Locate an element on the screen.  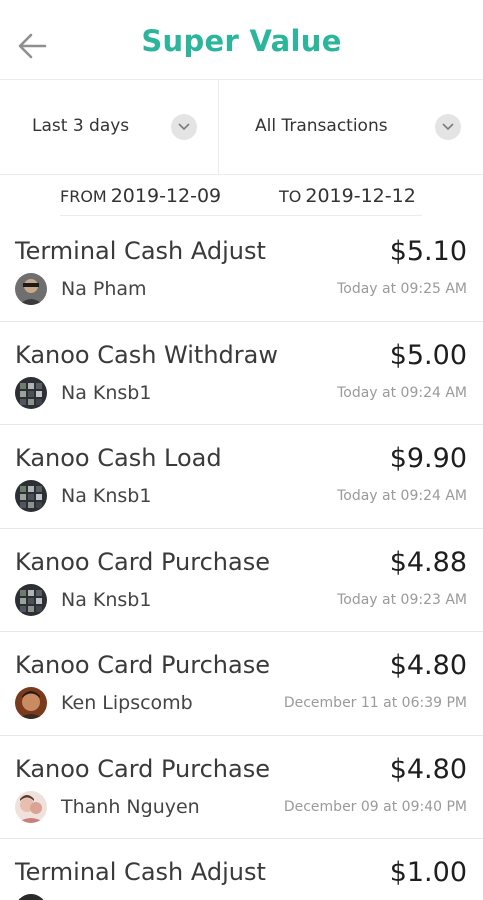
transaction-amount: $4.88 is located at coordinates (428, 562).